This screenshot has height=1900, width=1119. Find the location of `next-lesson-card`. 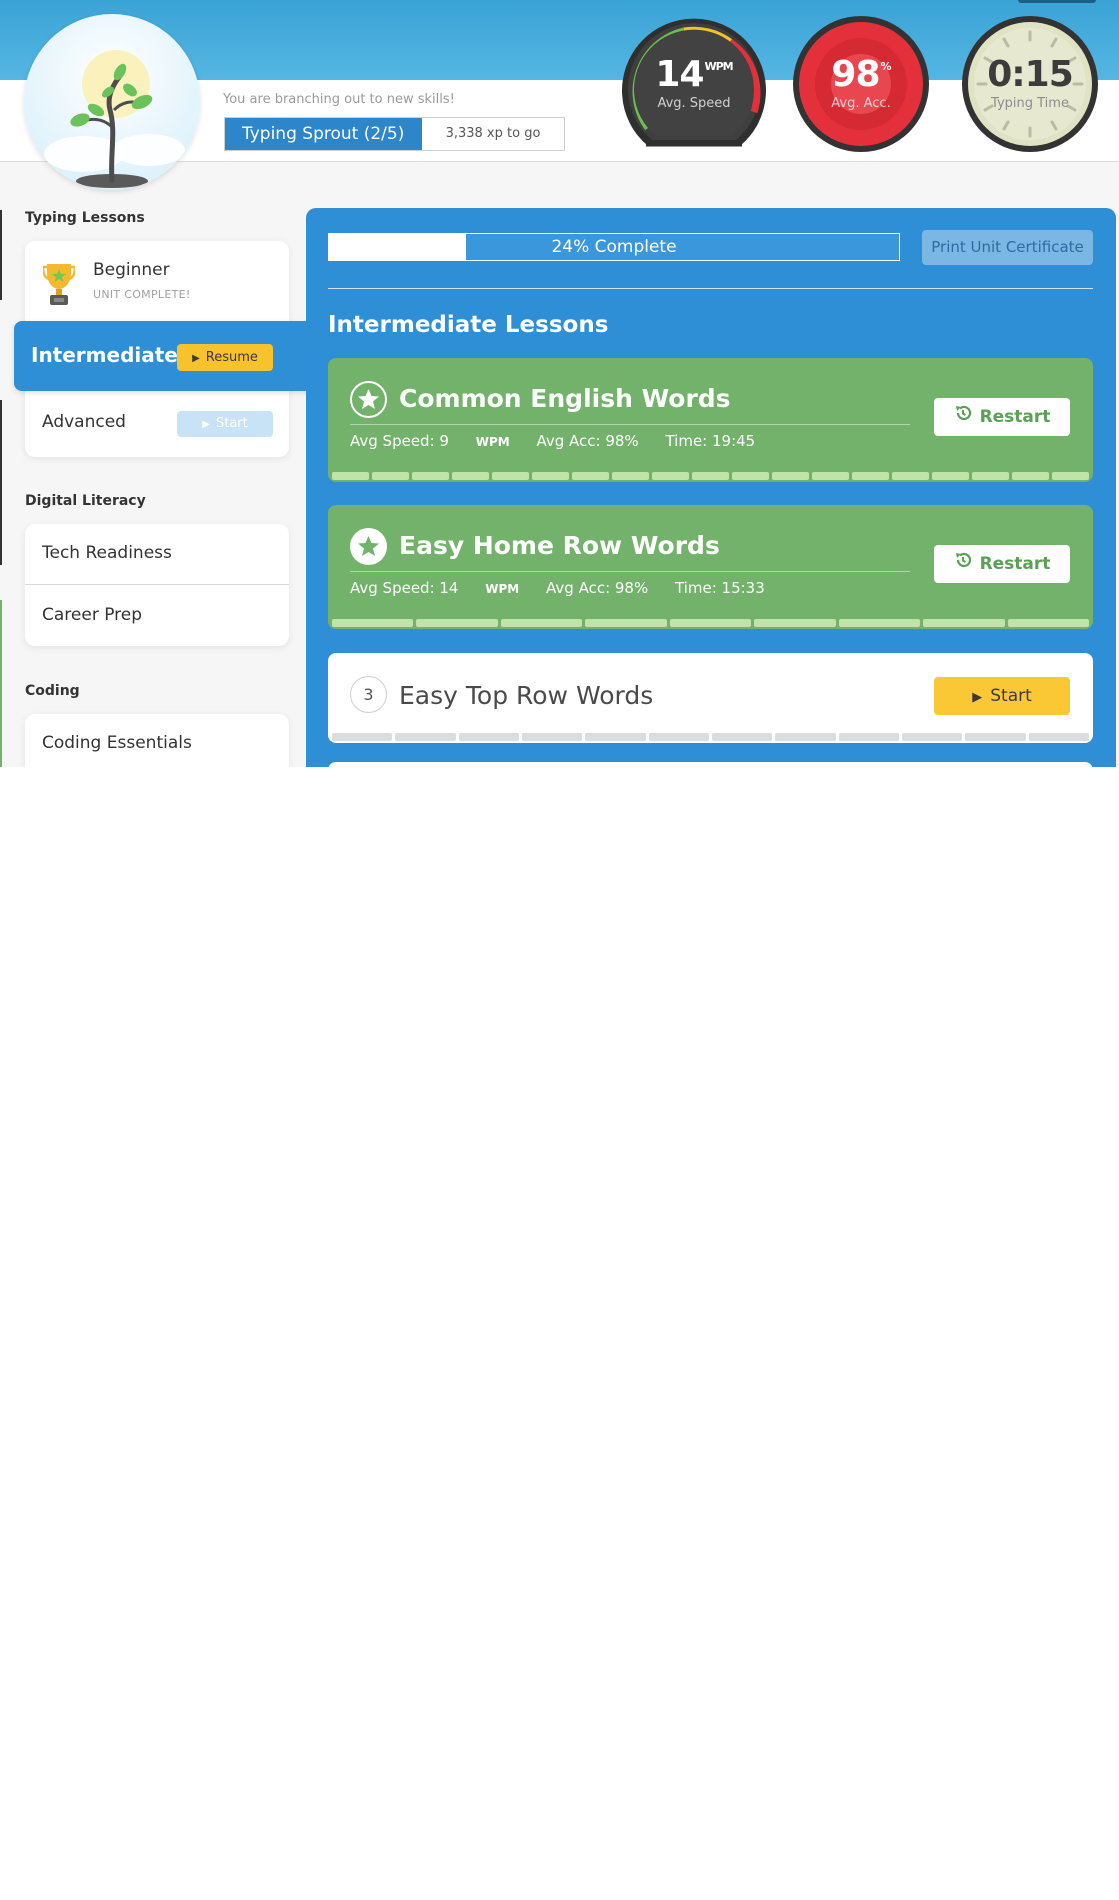

next-lesson-card is located at coordinates (710, 764).